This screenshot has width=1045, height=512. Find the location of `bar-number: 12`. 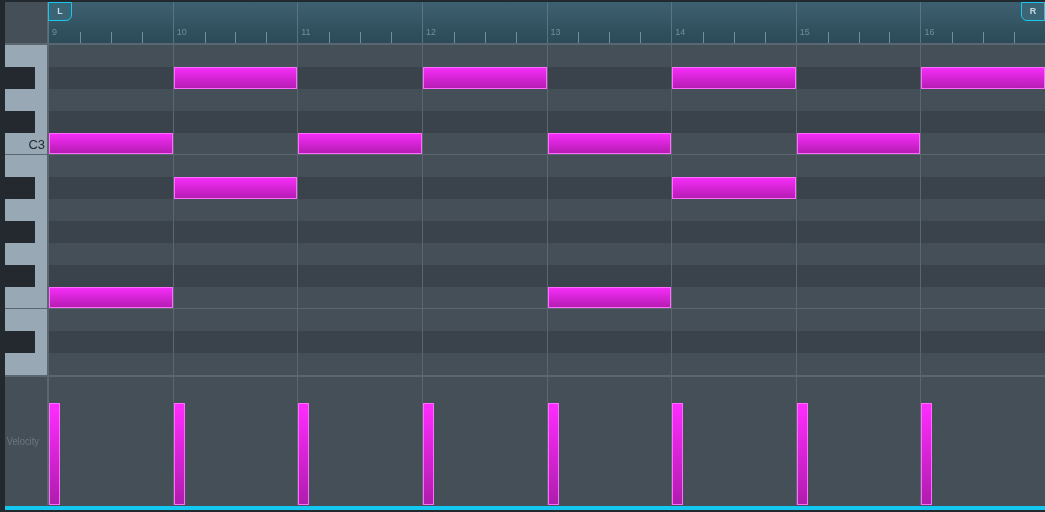

bar-number: 12 is located at coordinates (430, 32).